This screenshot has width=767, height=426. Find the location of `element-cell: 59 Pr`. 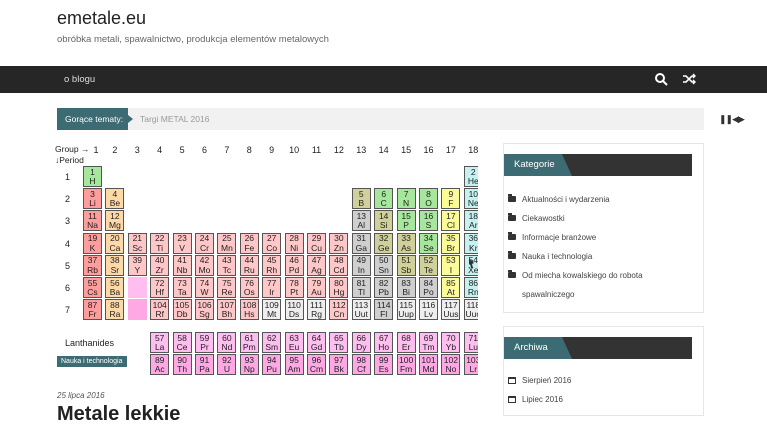

element-cell: 59 Pr is located at coordinates (204, 342).